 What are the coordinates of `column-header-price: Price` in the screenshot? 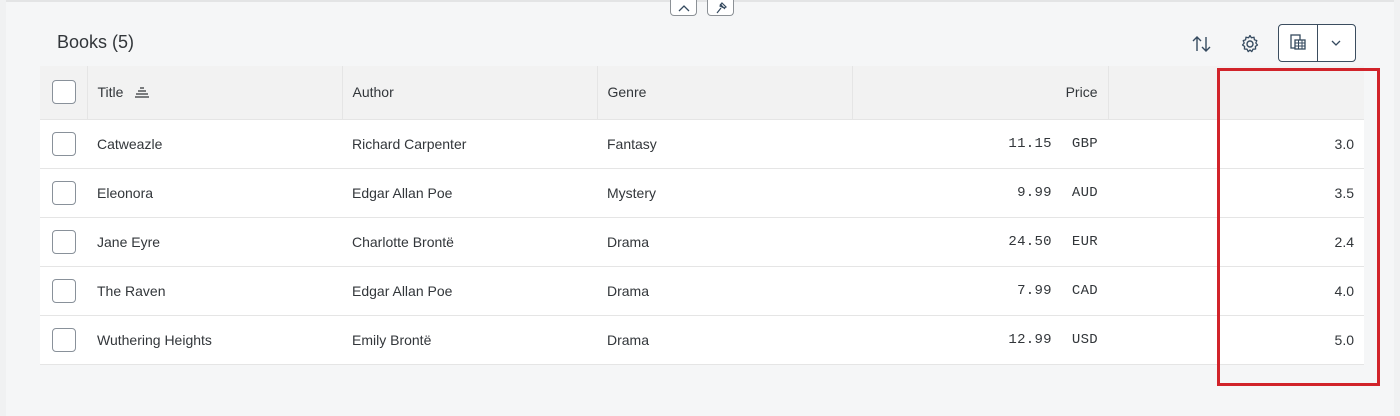 It's located at (980, 93).